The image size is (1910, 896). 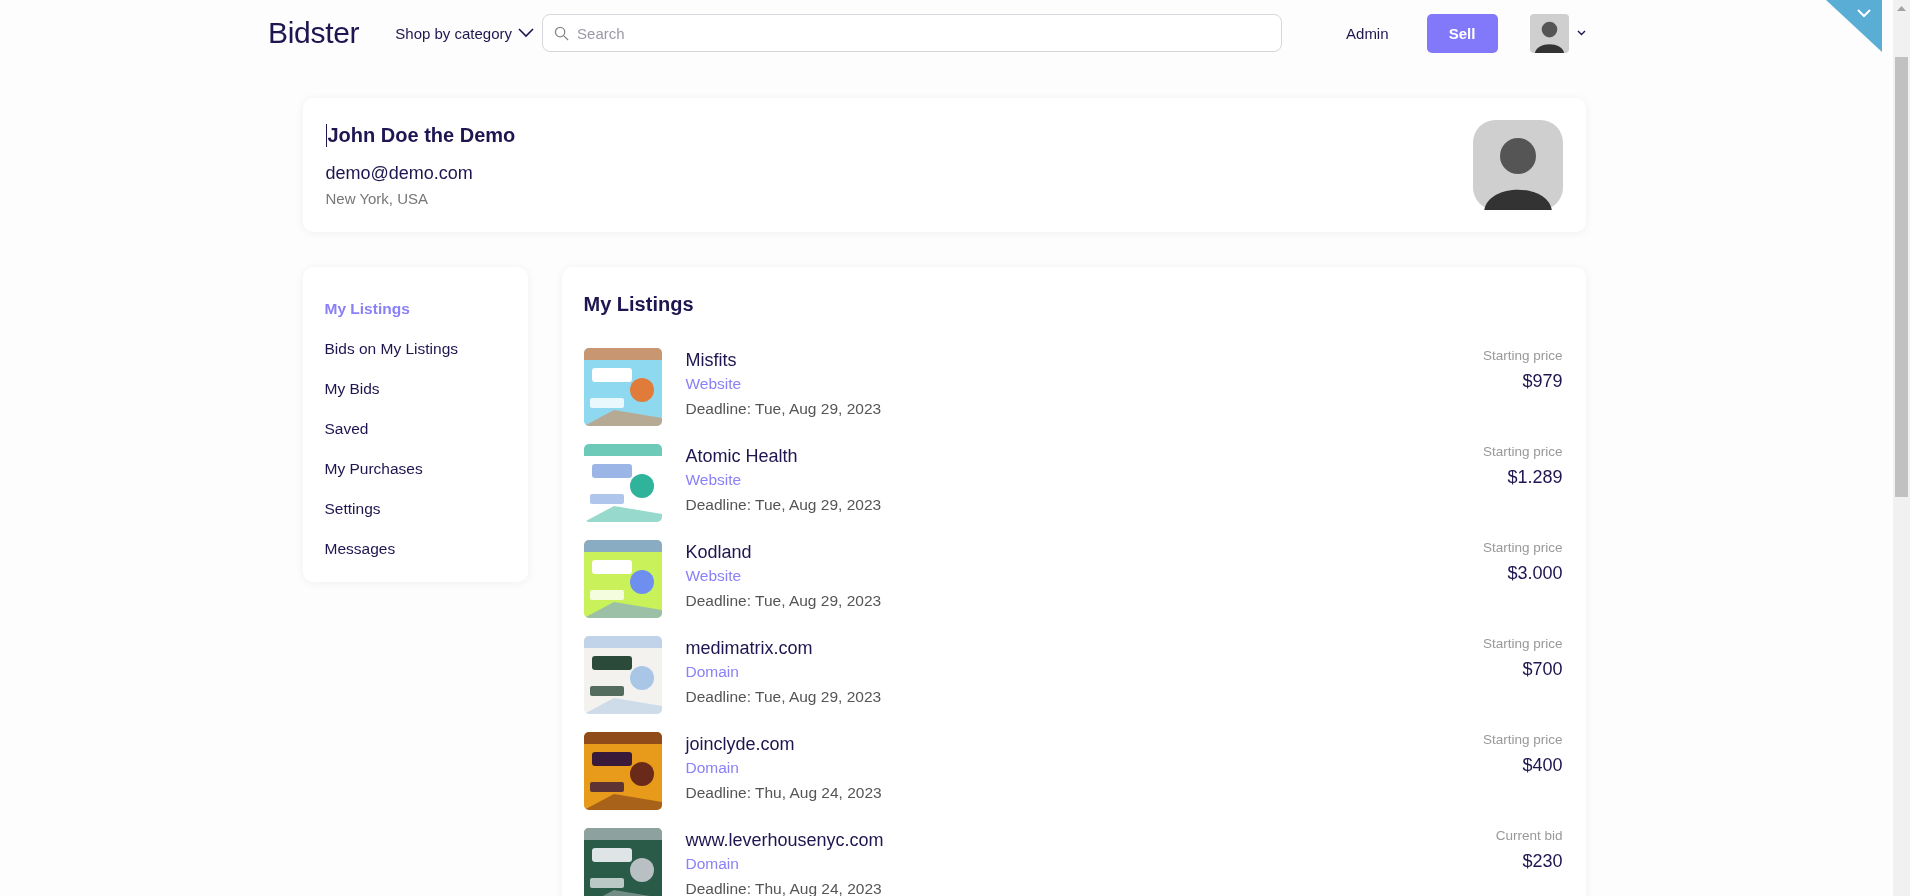 I want to click on listing-name: Kodland, so click(x=1084, y=552).